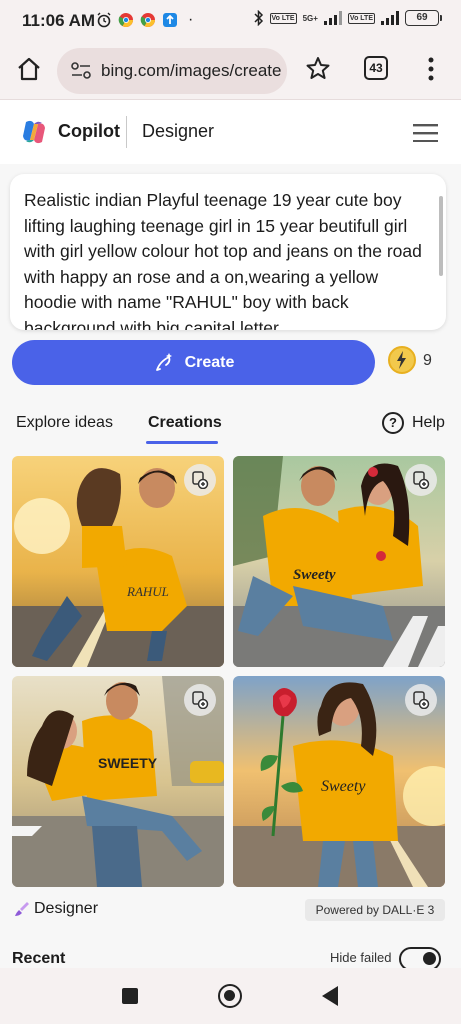 This screenshot has width=461, height=1024. Describe the element at coordinates (163, 361) in the screenshot. I see `create-sparkle-icon` at that location.